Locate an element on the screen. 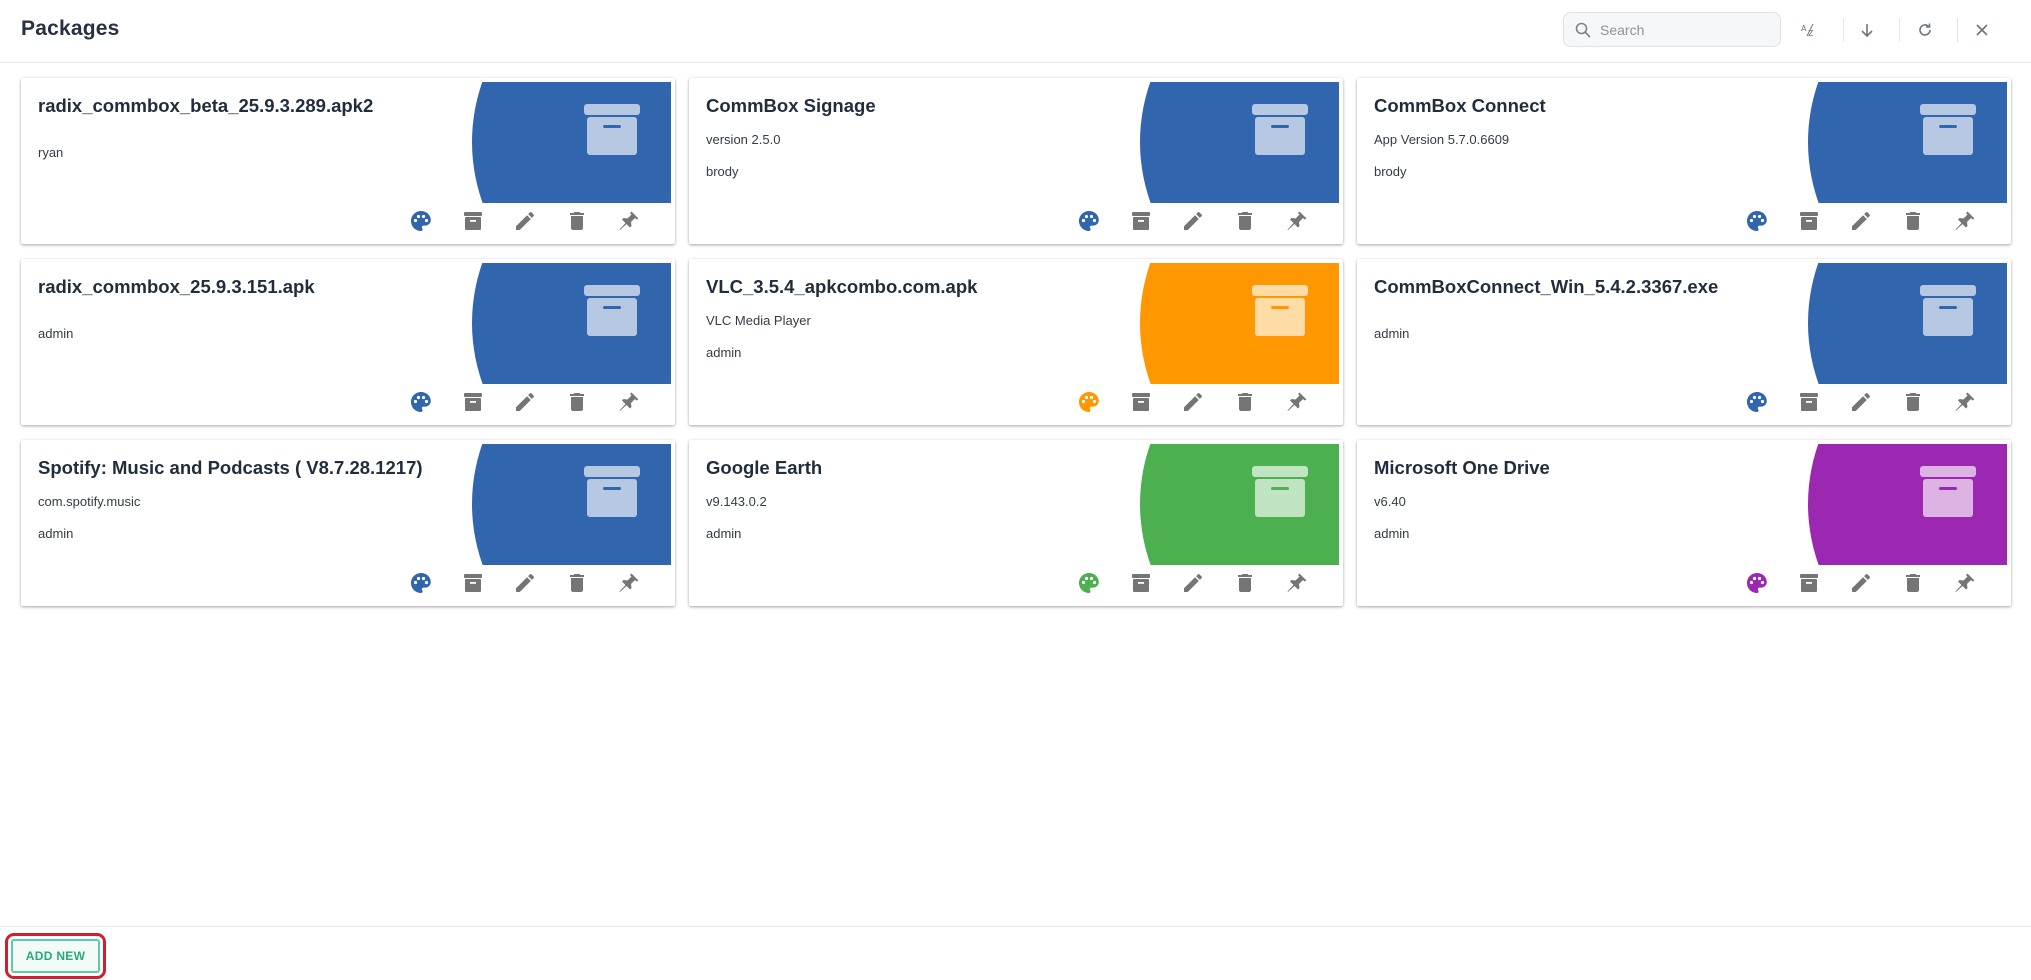  search-box is located at coordinates (1672, 29).